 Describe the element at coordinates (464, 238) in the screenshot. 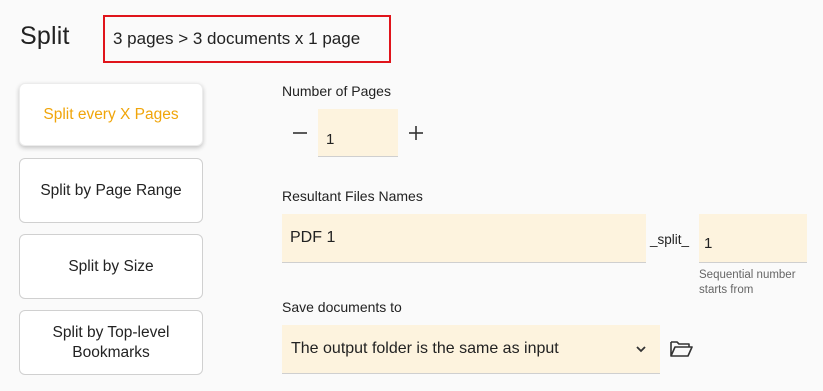

I see `file-name-prefix-input` at that location.